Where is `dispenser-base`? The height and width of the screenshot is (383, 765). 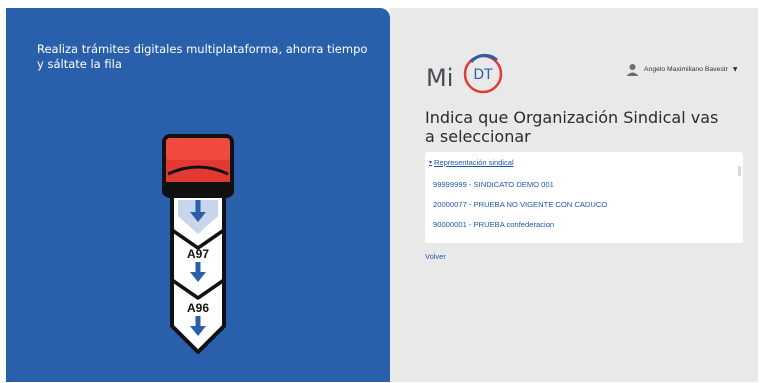
dispenser-base is located at coordinates (198, 189).